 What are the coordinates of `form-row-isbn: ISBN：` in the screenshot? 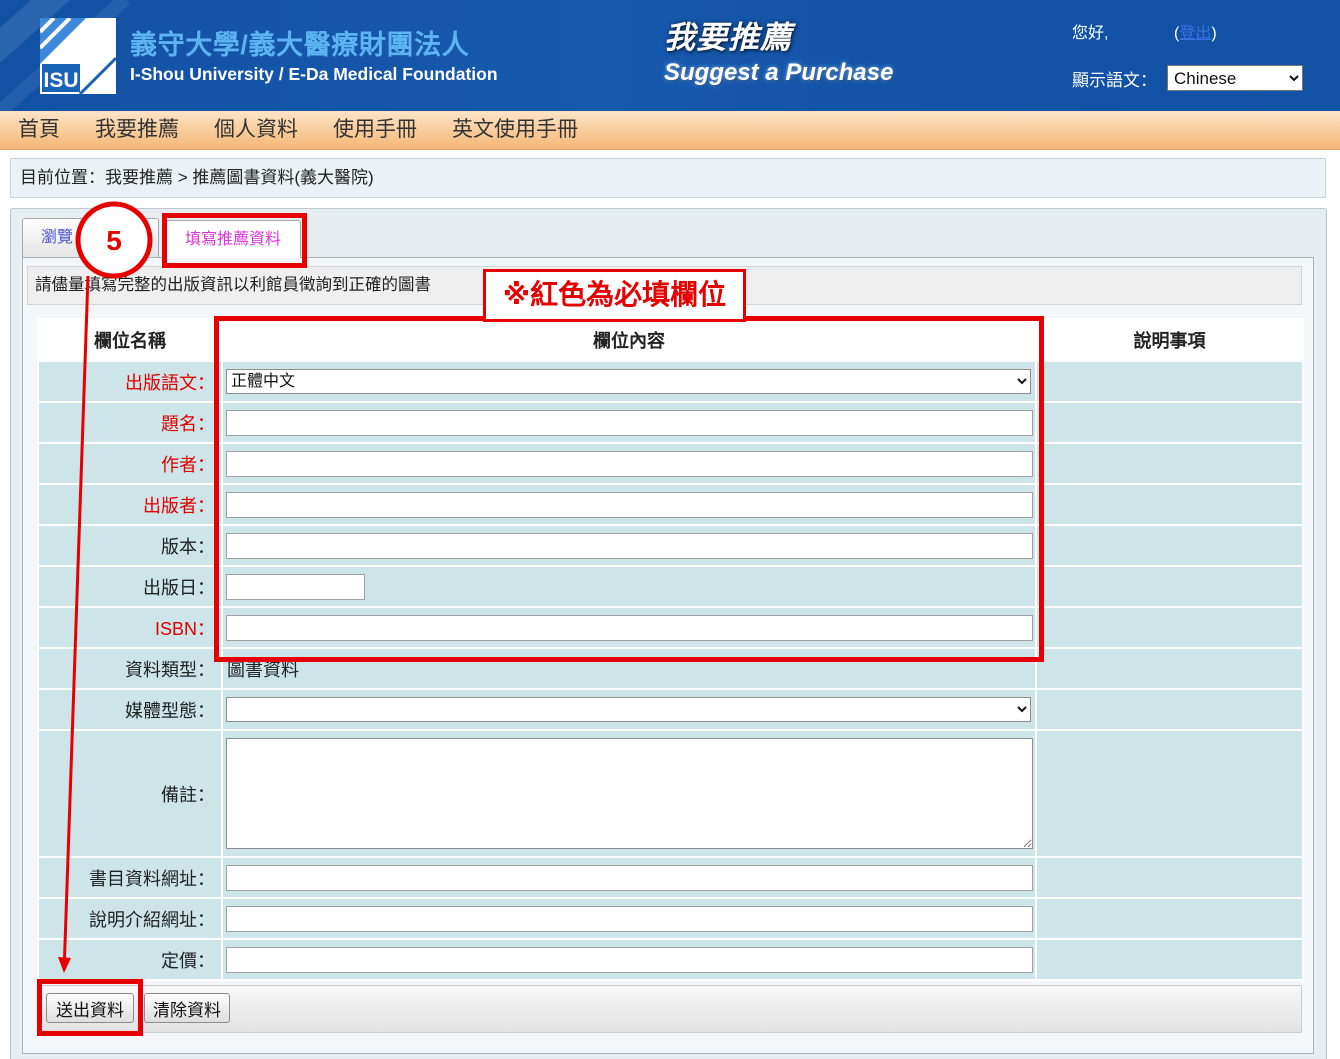 It's located at (670, 627).